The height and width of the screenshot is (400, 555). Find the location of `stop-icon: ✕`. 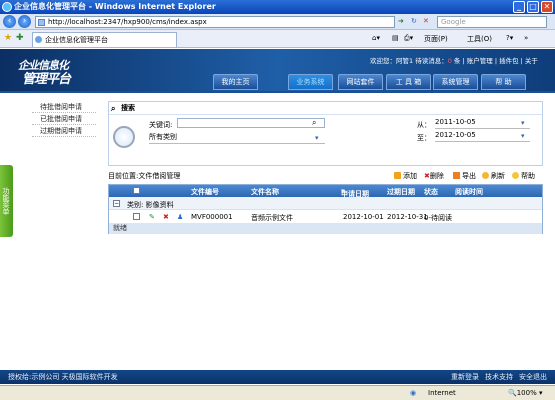

stop-icon: ✕ is located at coordinates (426, 21).